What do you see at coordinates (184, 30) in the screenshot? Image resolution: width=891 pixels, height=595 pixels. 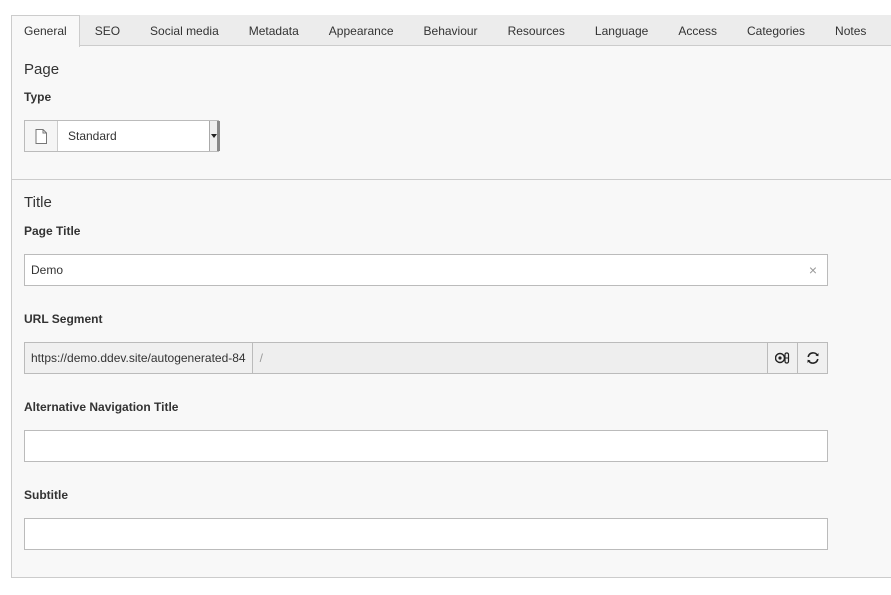 I see `tab-social-media: Social media` at bounding box center [184, 30].